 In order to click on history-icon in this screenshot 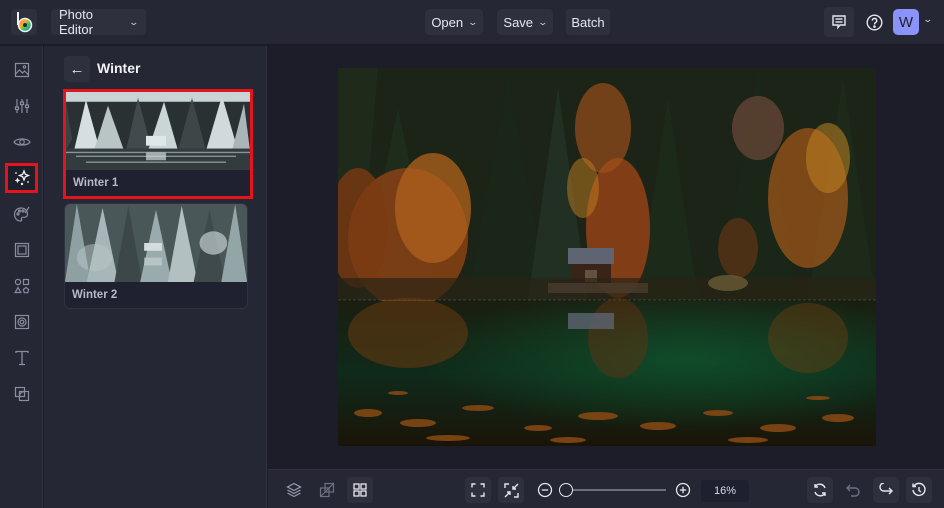, I will do `click(919, 489)`.